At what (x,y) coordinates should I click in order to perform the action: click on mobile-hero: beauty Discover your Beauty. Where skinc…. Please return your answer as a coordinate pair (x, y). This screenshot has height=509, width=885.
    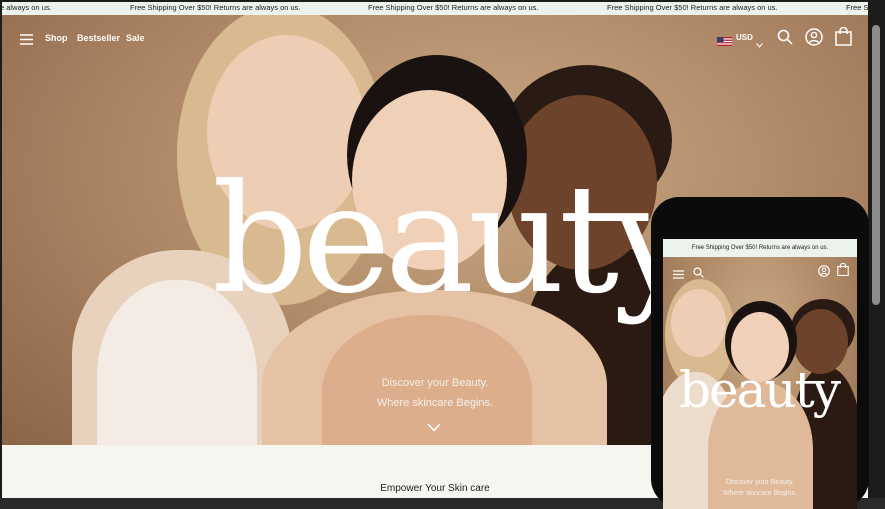
    Looking at the image, I should click on (760, 383).